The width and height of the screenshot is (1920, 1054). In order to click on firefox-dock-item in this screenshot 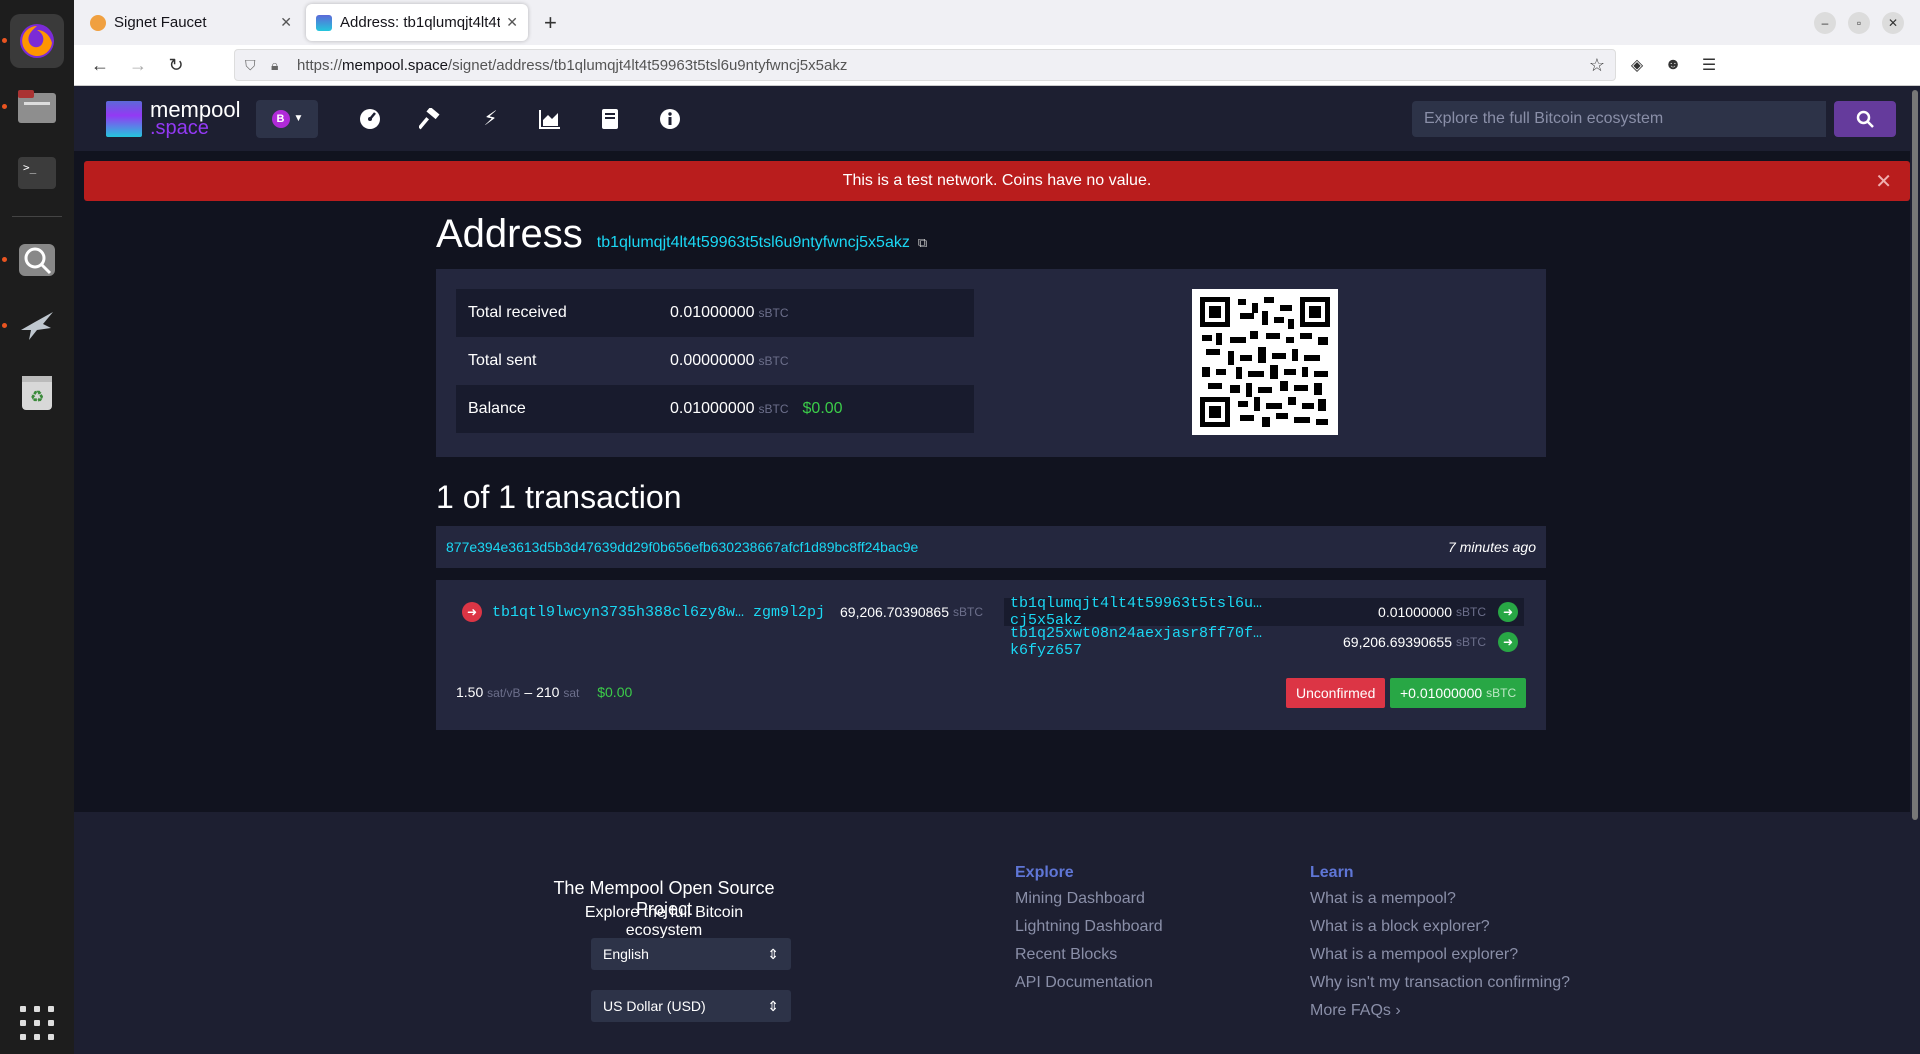, I will do `click(33, 41)`.